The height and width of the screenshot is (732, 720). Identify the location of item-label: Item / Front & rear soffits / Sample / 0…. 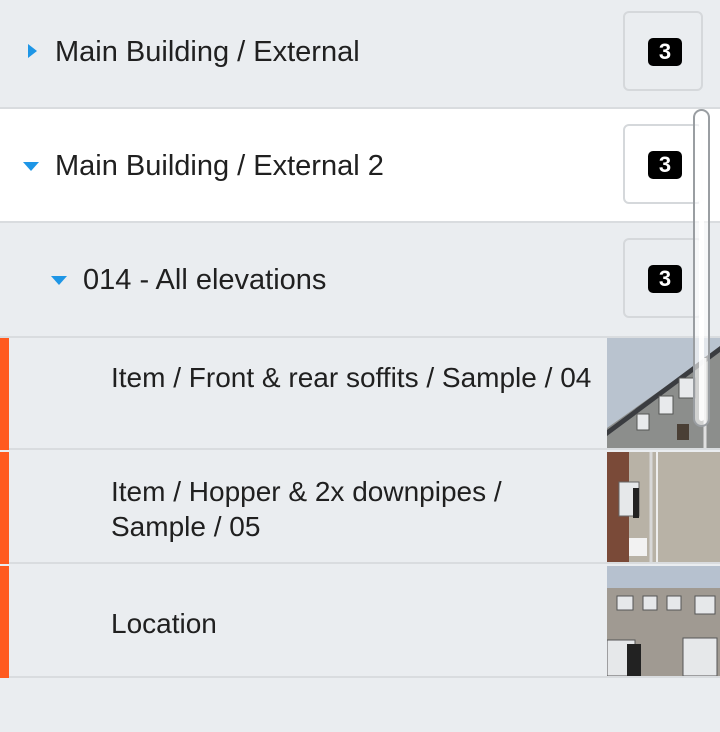
(351, 377).